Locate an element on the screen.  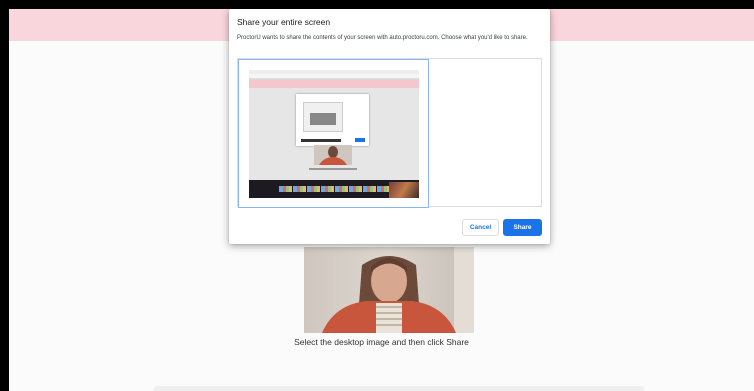
webcam-preview is located at coordinates (389, 290).